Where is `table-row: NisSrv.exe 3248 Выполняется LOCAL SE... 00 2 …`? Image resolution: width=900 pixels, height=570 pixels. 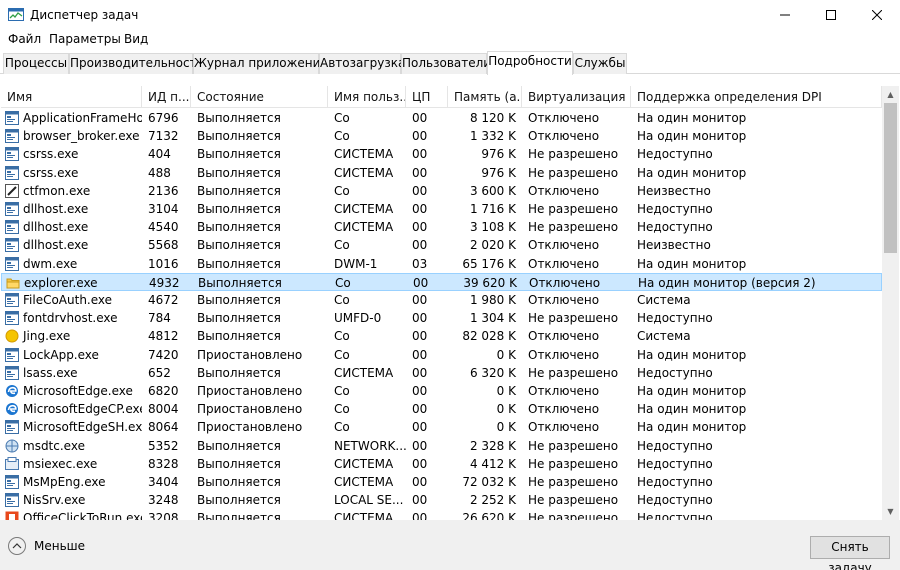
table-row: NisSrv.exe 3248 Выполняется LOCAL SE... 00 2 … is located at coordinates (441, 500).